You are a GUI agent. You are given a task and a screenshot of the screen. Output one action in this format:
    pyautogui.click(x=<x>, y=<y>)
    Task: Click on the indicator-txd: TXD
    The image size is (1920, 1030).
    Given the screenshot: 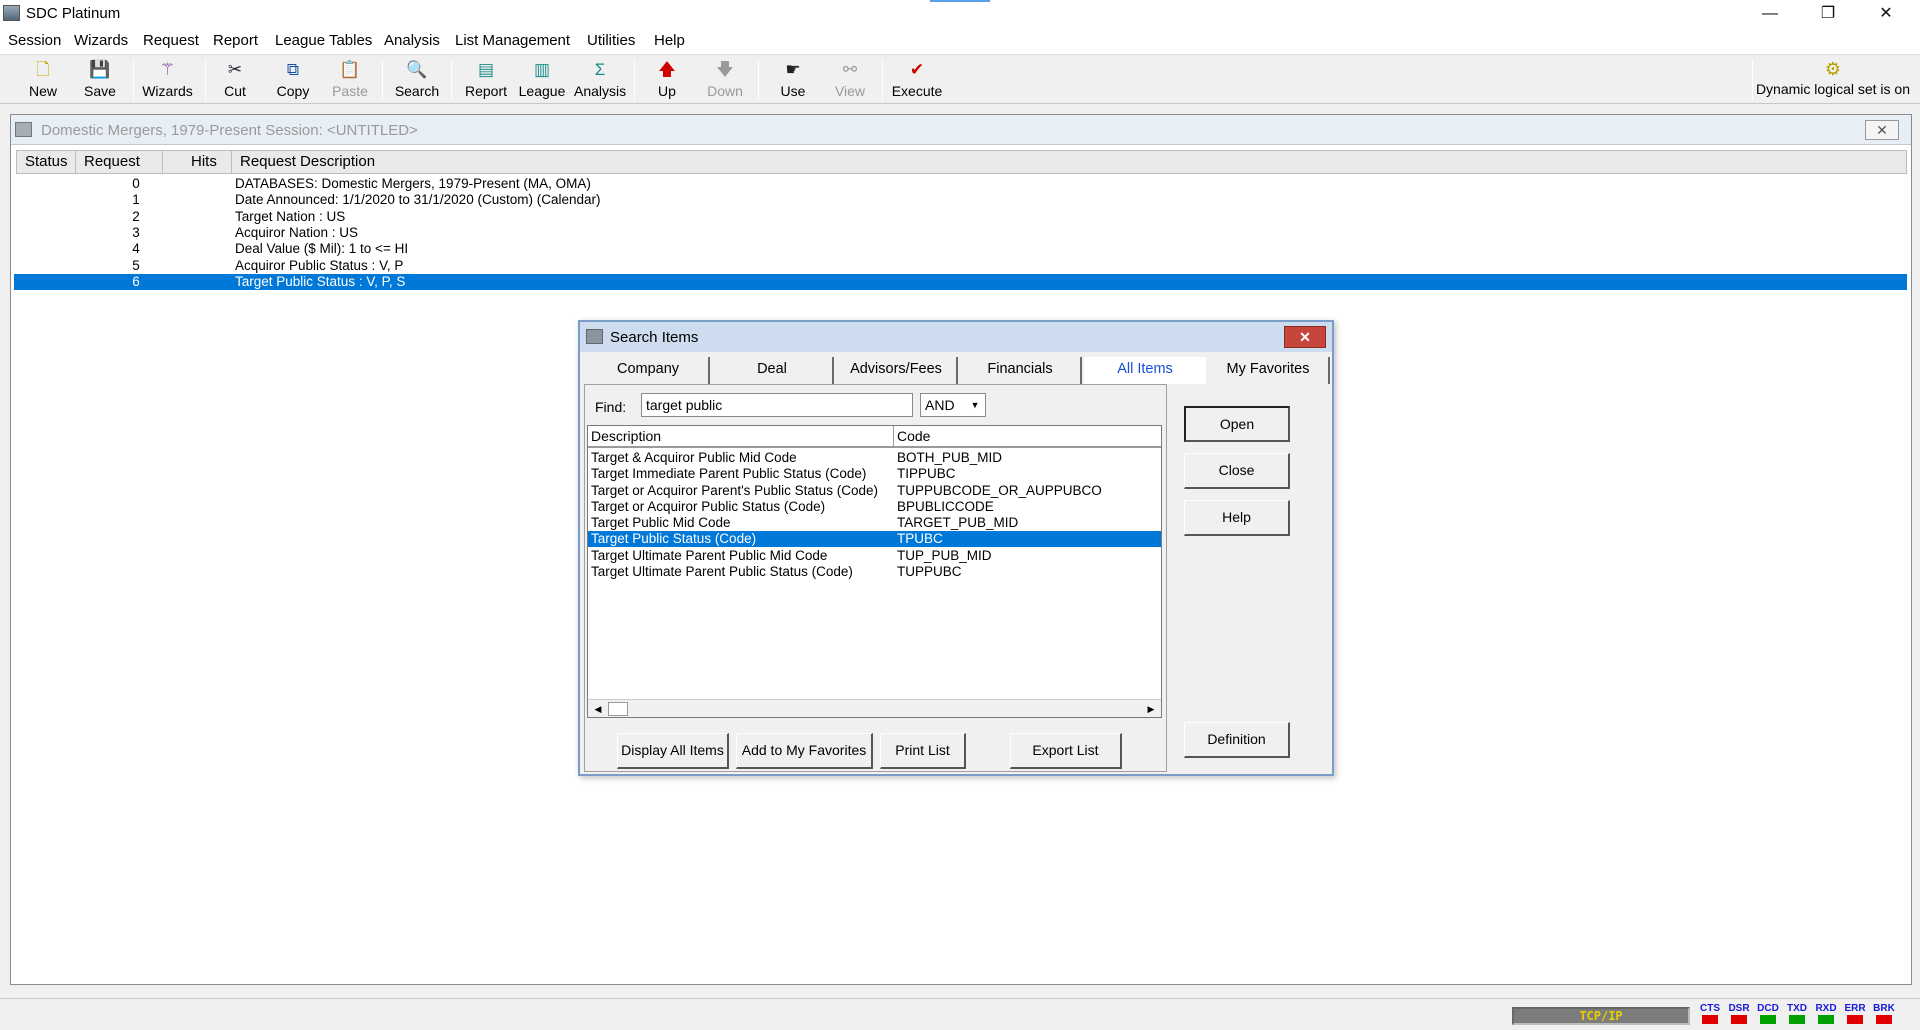 What is the action you would take?
    pyautogui.click(x=1797, y=1013)
    